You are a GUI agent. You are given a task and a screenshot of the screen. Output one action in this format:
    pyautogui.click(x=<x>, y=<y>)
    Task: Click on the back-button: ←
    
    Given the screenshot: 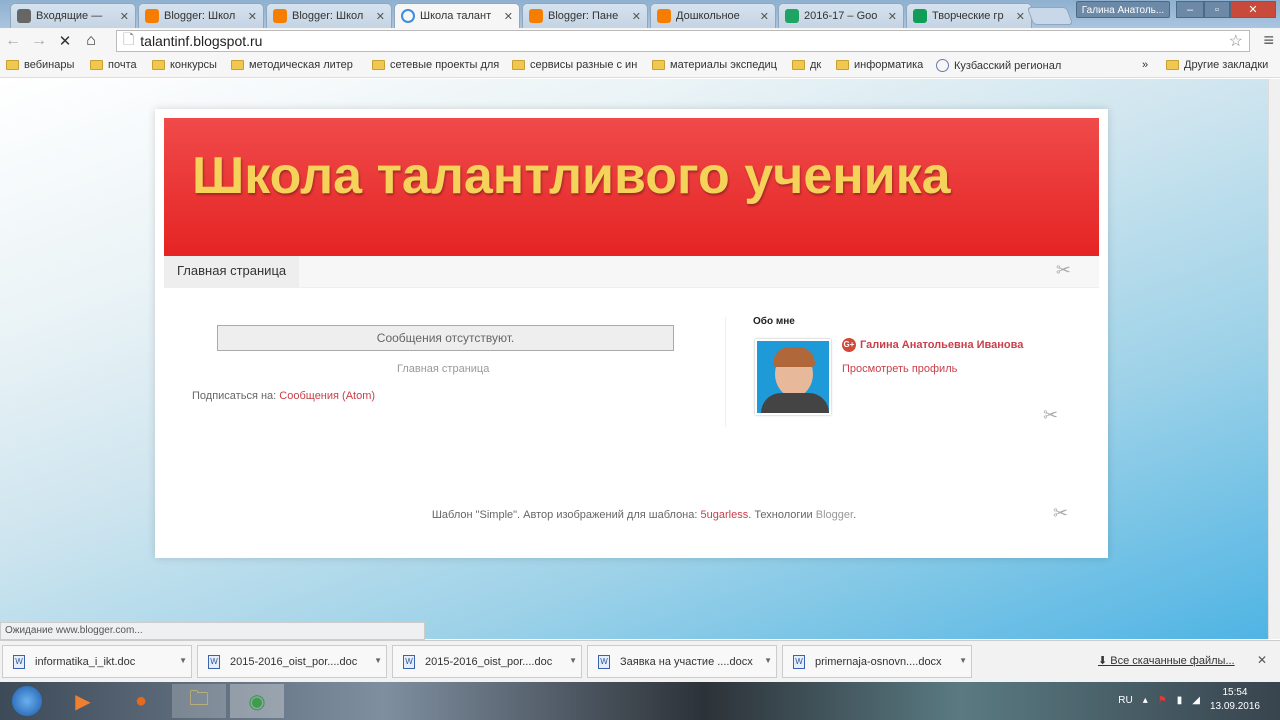 What is the action you would take?
    pyautogui.click(x=13, y=41)
    